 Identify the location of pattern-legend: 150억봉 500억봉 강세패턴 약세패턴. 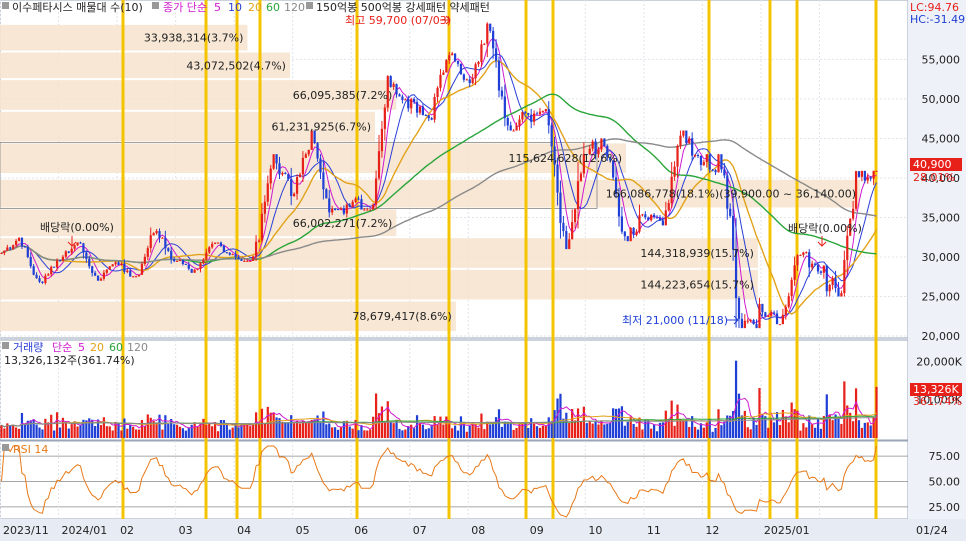
(403, 7).